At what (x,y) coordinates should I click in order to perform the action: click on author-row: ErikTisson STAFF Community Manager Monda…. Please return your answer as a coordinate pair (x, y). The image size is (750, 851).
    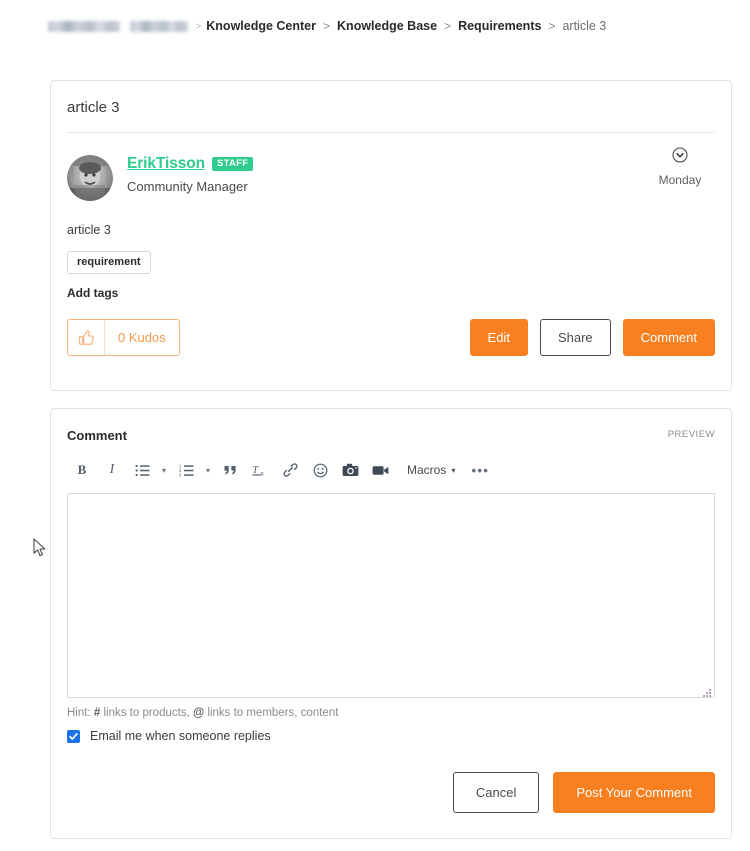
    Looking at the image, I should click on (391, 167).